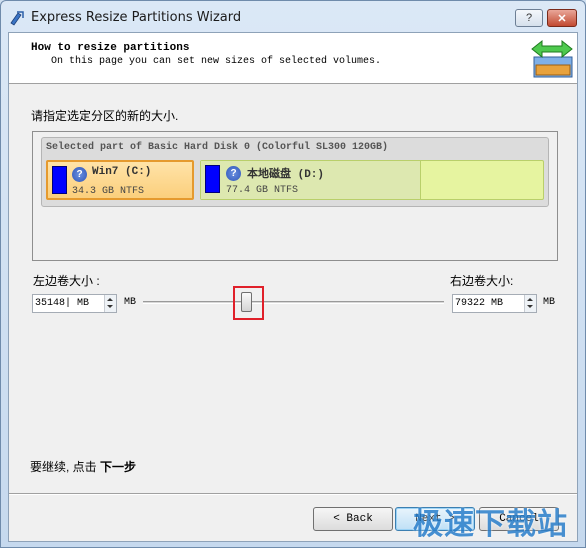  I want to click on partition-c: ? Win7 (C:) 34.3 GB NTFS, so click(120, 180).